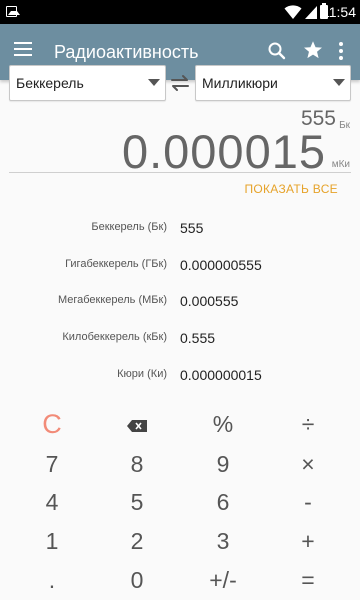  I want to click on multiply-button: ×, so click(308, 464).